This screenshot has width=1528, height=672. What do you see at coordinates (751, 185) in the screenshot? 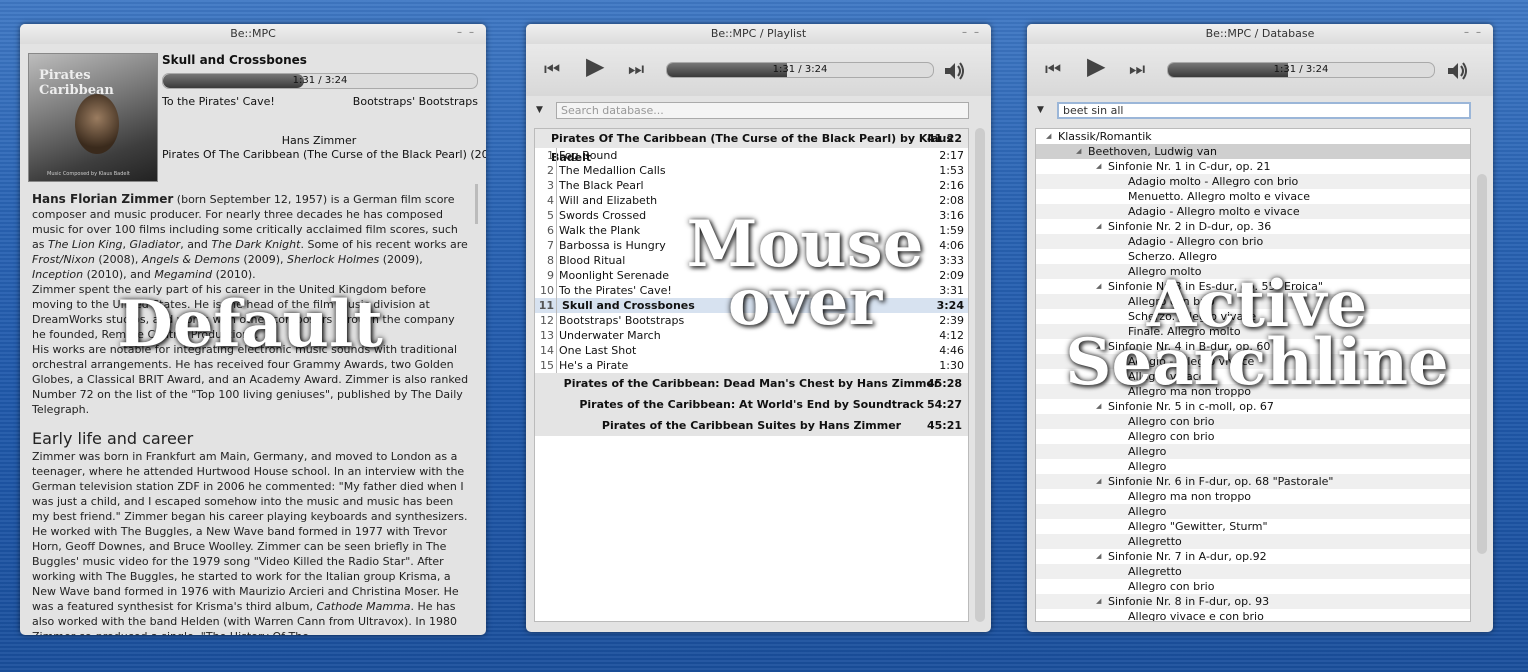
I see `track-row: 3 The Black Pearl 2:16` at bounding box center [751, 185].